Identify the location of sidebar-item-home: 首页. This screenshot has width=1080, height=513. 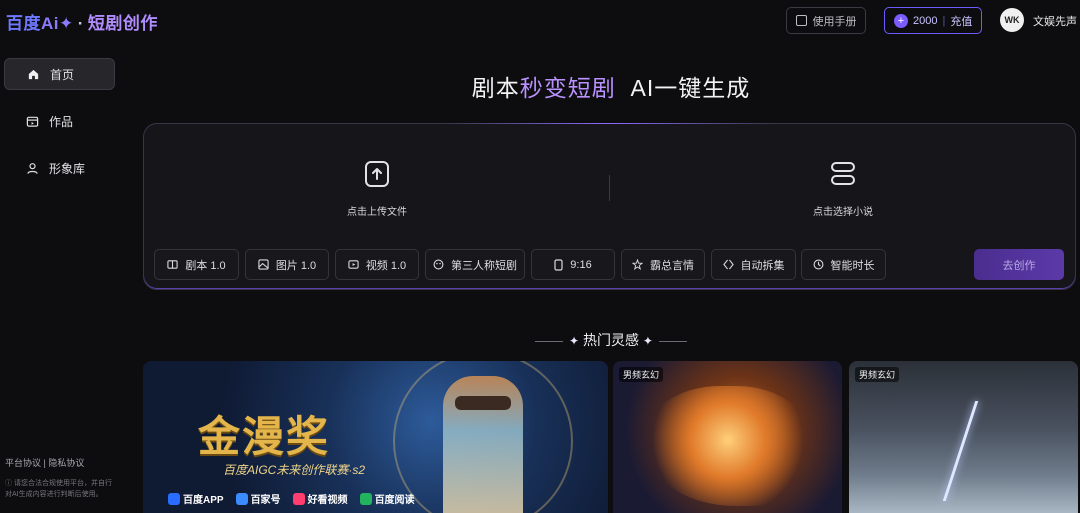
(59, 74).